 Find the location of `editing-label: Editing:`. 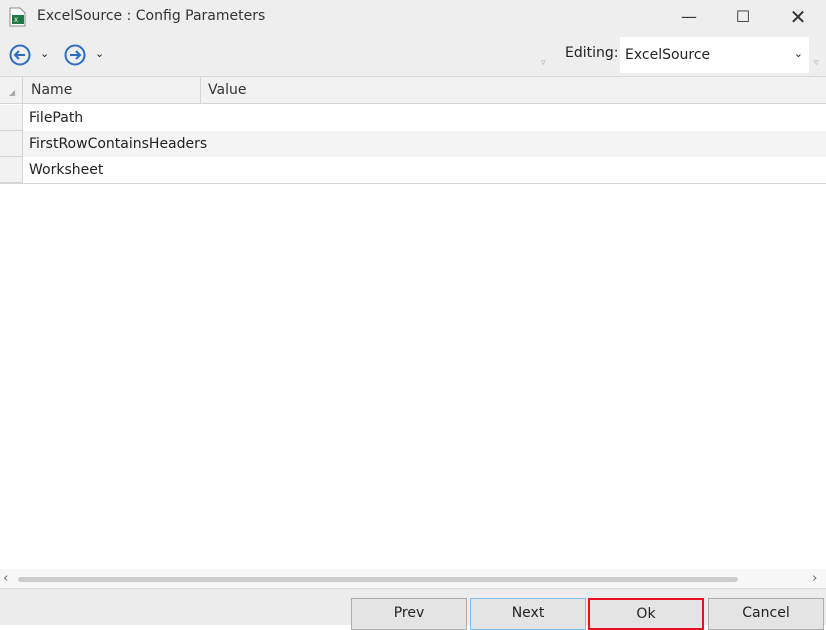

editing-label: Editing: is located at coordinates (592, 53).